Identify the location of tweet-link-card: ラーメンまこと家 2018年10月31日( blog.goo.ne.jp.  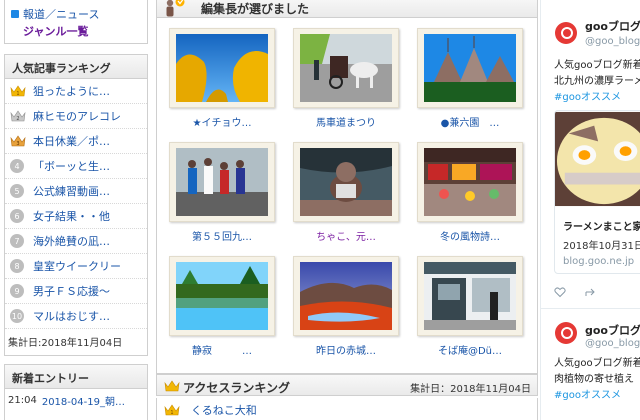
(597, 192).